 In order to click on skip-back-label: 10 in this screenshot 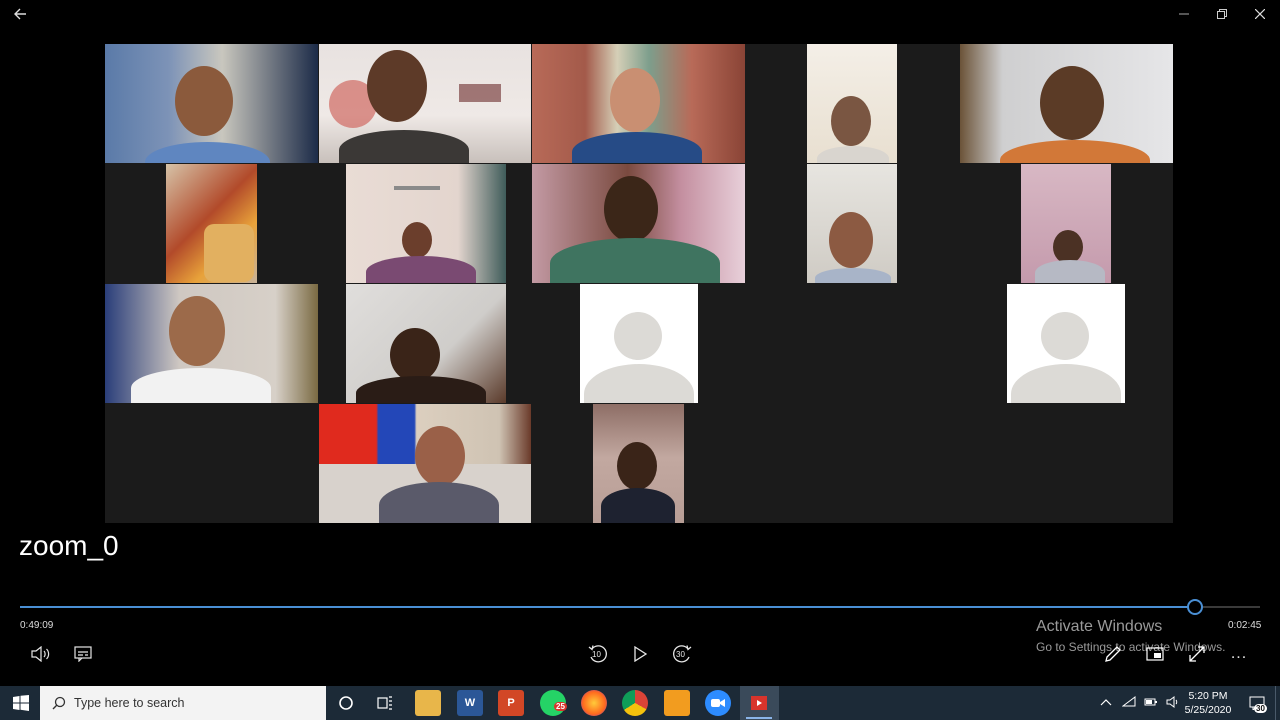, I will do `click(596, 654)`.